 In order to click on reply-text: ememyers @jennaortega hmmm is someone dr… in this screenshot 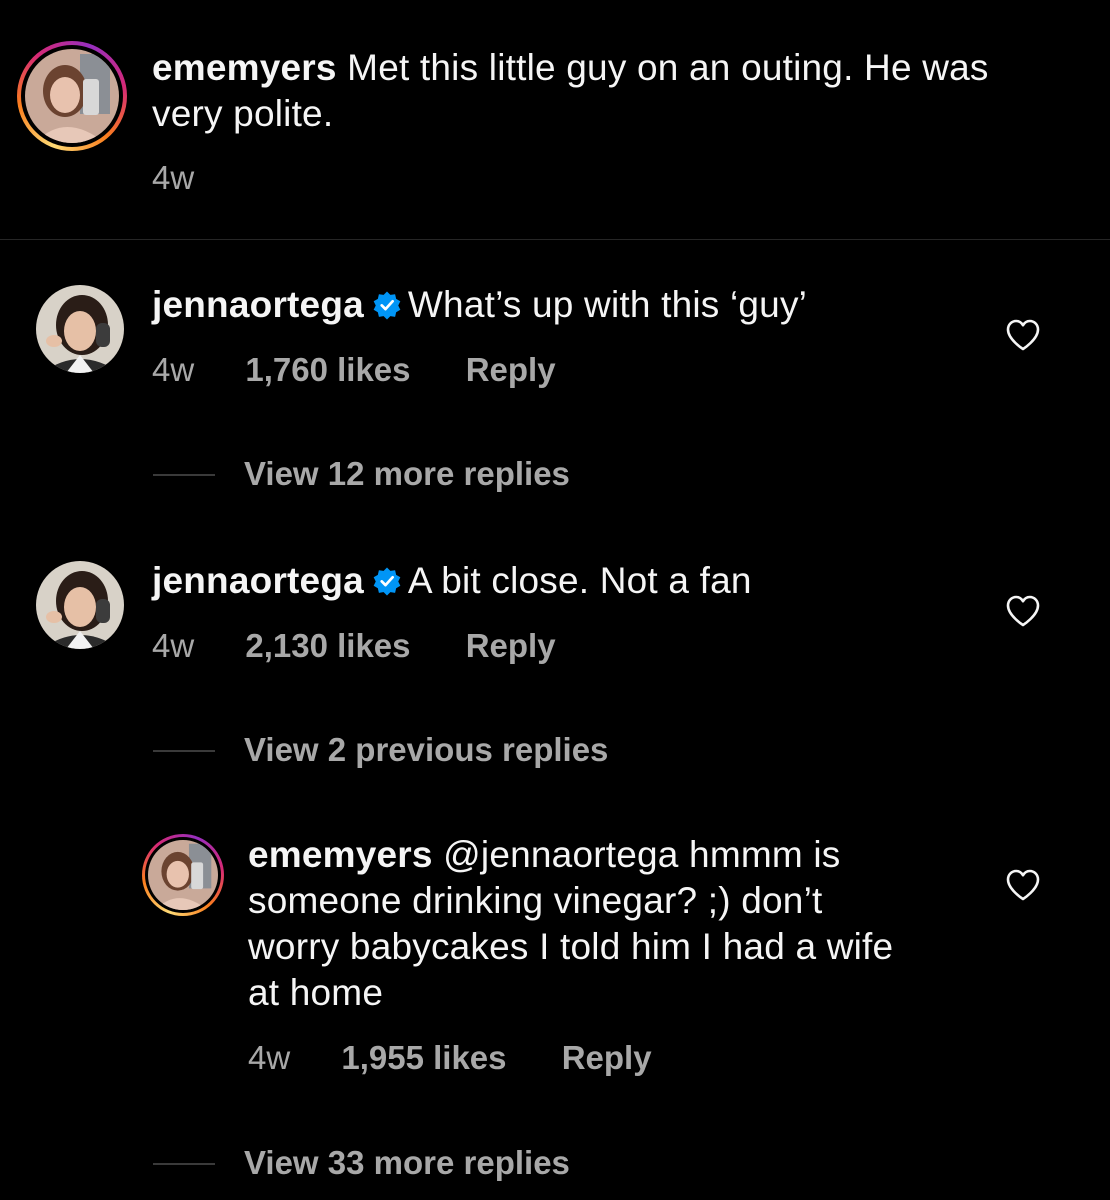, I will do `click(578, 924)`.